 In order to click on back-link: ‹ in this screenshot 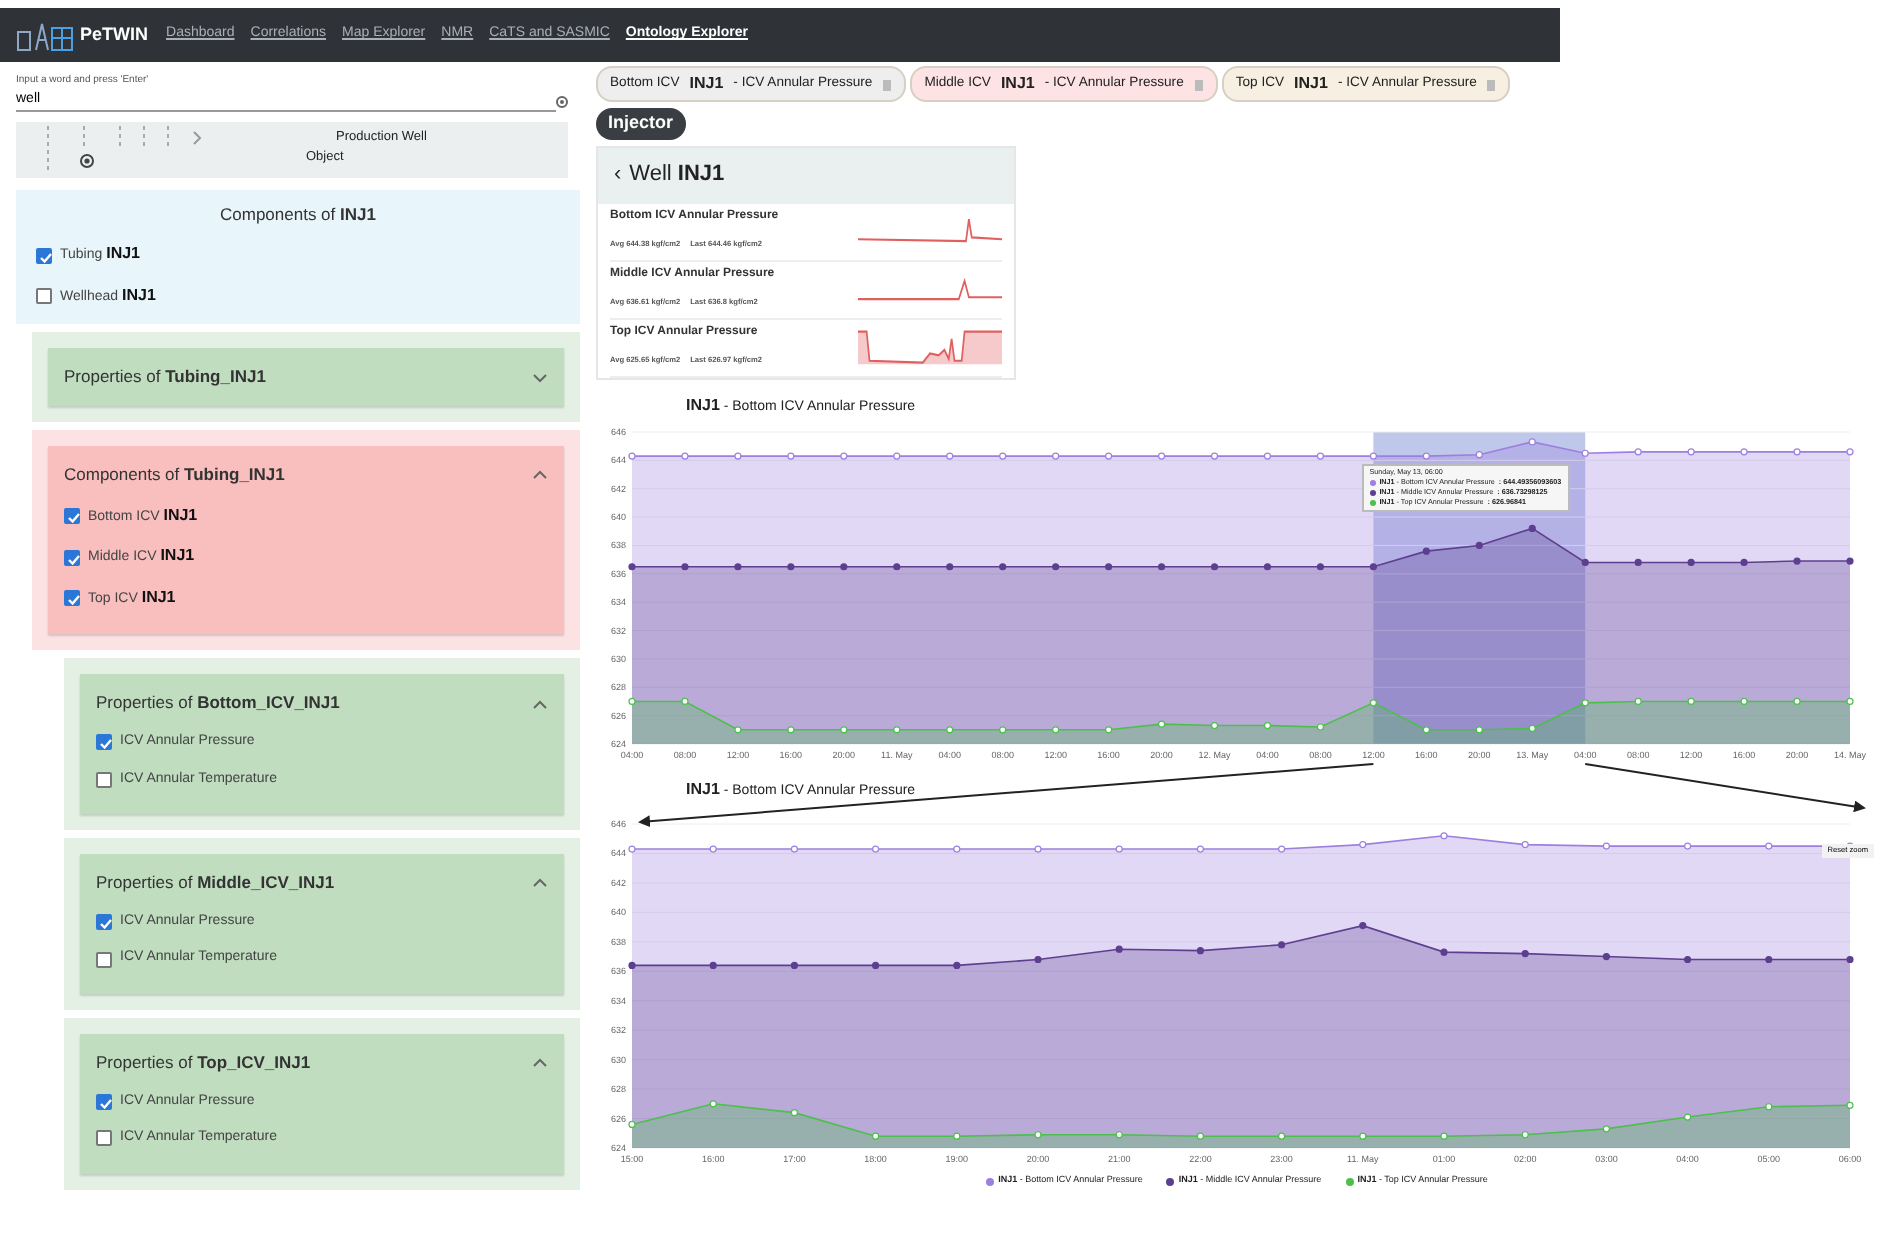, I will do `click(618, 175)`.